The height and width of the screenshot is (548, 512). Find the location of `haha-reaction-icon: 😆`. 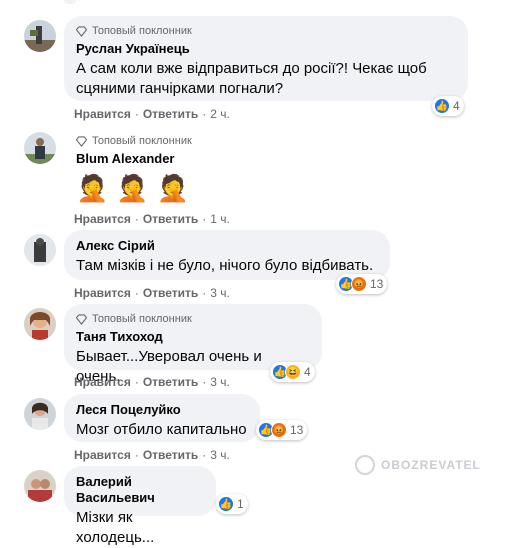

haha-reaction-icon: 😆 is located at coordinates (293, 372).